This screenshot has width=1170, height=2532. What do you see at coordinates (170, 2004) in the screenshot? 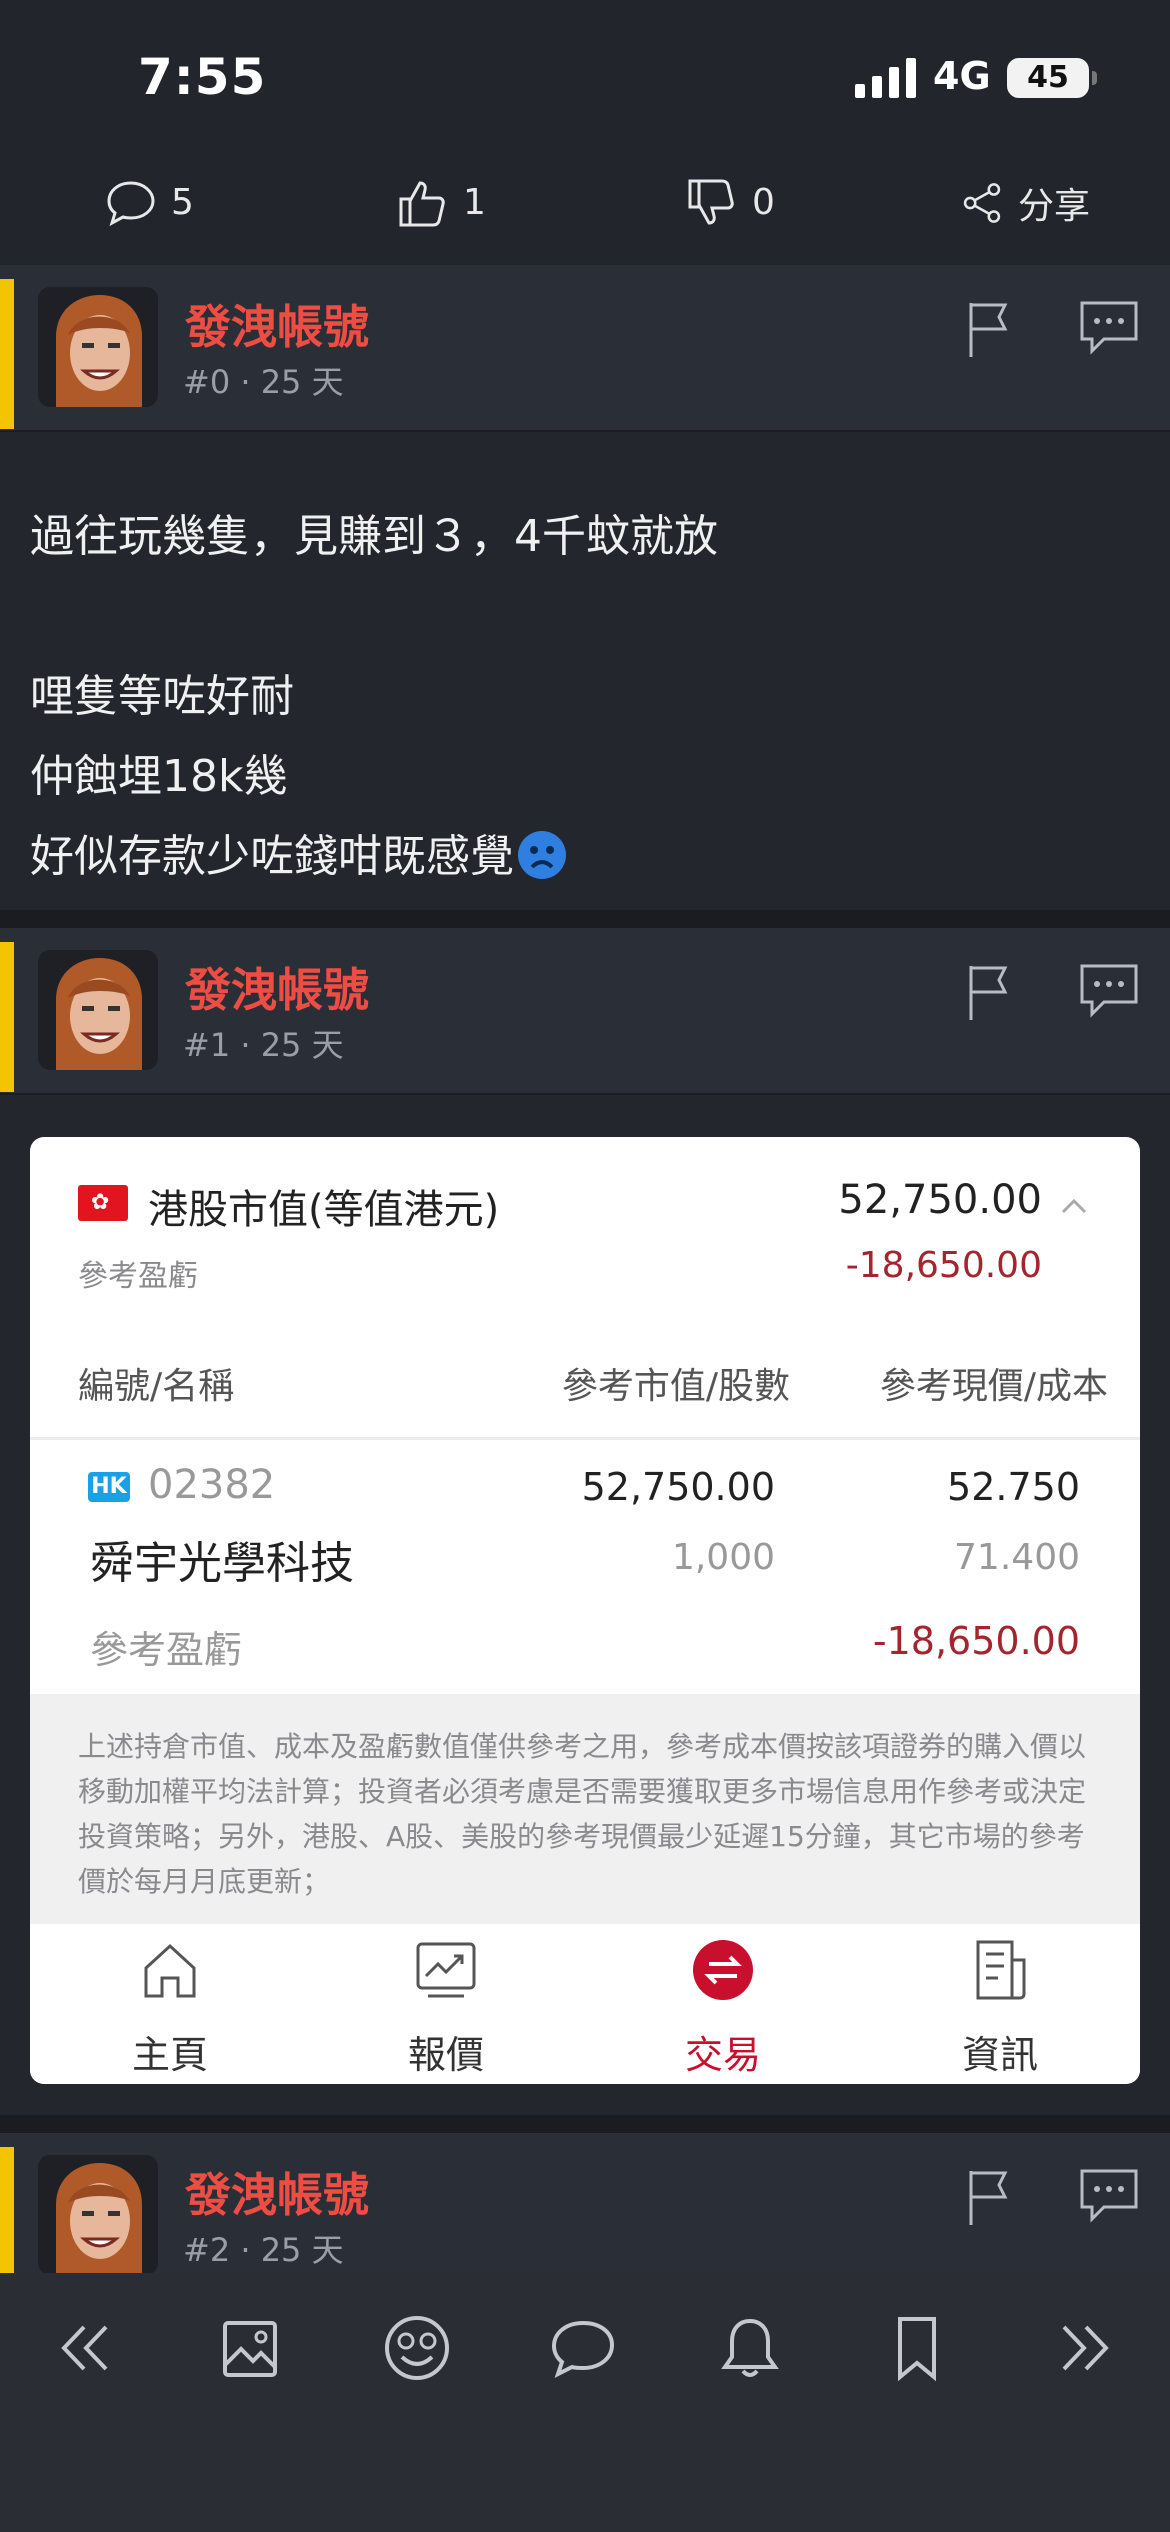
I see `tab-home: 主頁` at bounding box center [170, 2004].